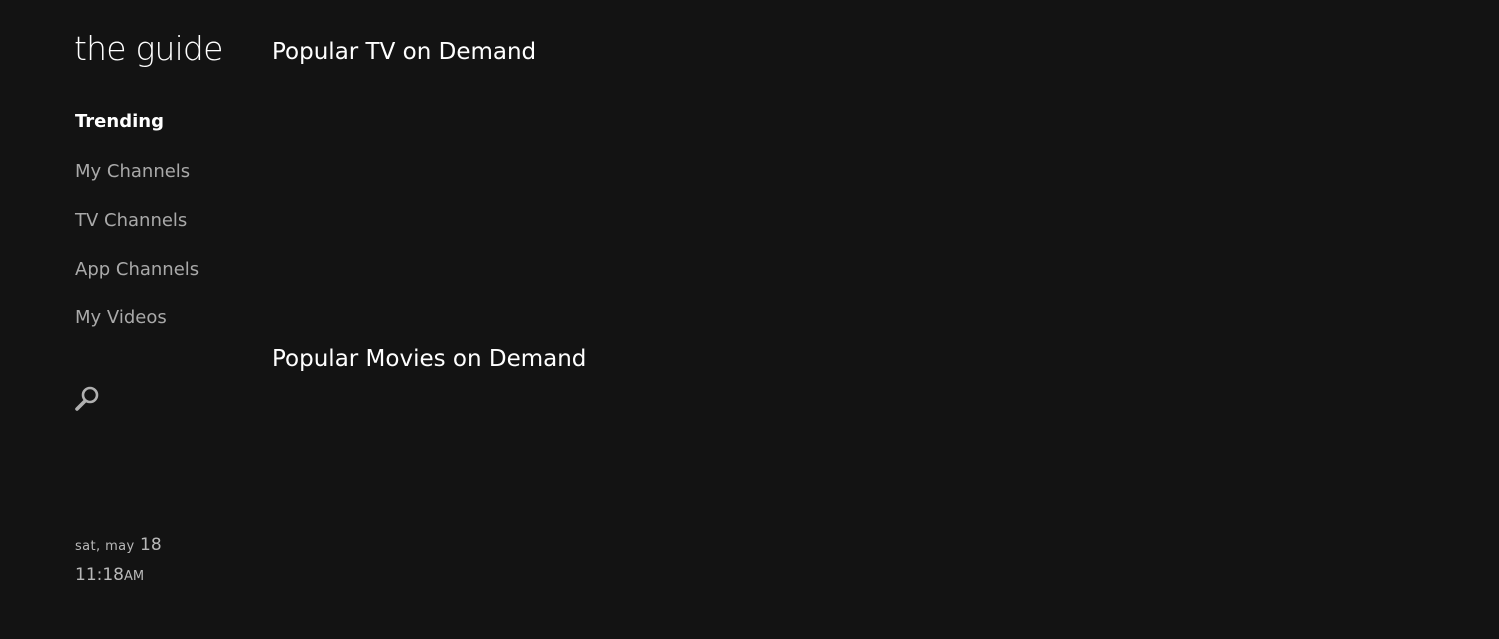 Image resolution: width=1499 pixels, height=639 pixels. Describe the element at coordinates (118, 561) in the screenshot. I see `date-time: sat, may 18 11:18AM` at that location.